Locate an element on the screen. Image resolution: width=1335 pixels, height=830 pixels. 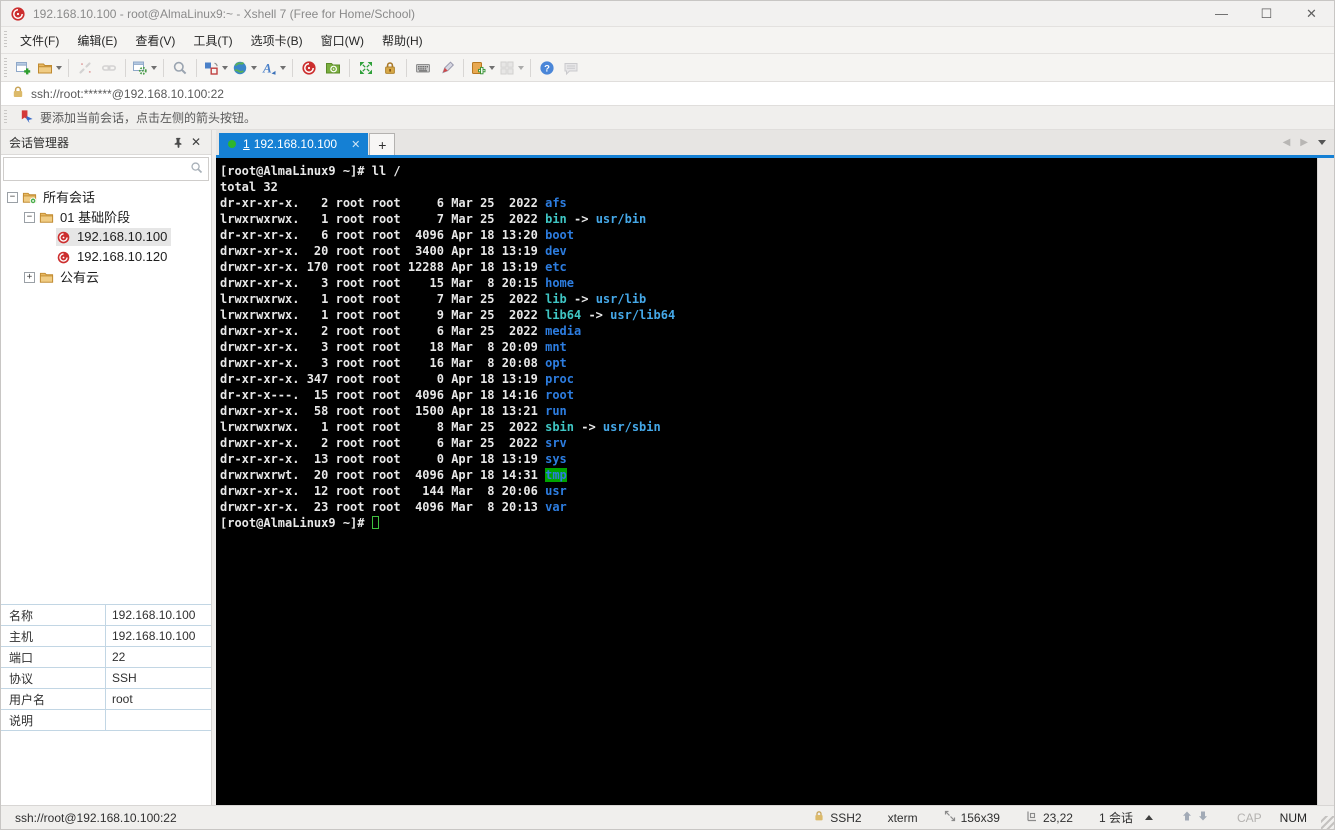
xftp-icon is located at coordinates (333, 68).